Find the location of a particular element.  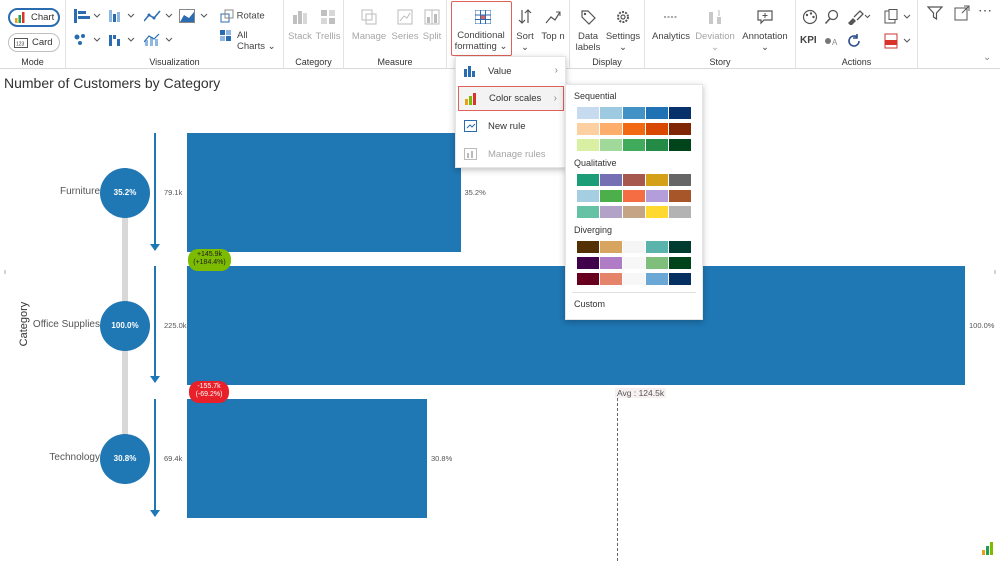

technology-arrow-head is located at coordinates (155, 513).